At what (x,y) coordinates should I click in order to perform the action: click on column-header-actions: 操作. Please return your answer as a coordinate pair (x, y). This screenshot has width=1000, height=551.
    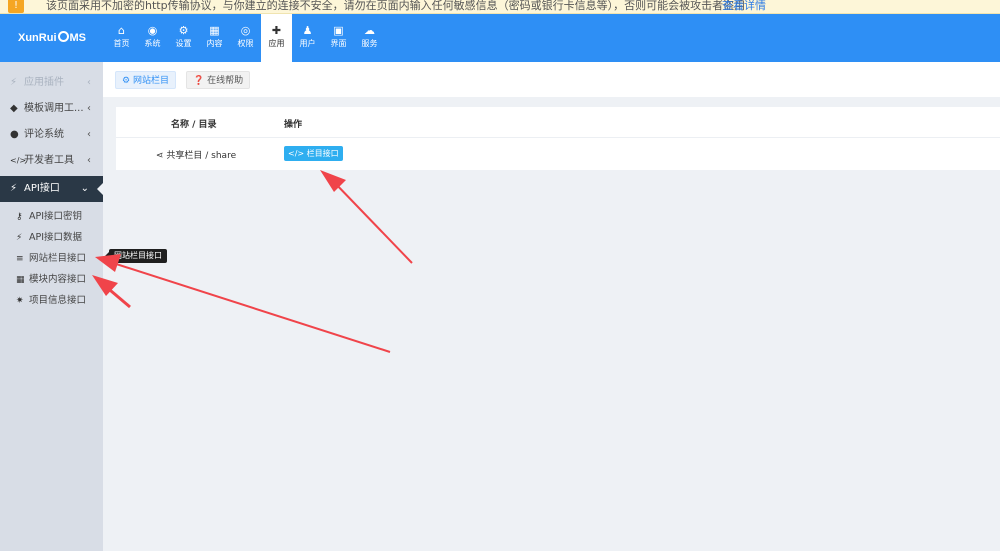
    Looking at the image, I should click on (293, 125).